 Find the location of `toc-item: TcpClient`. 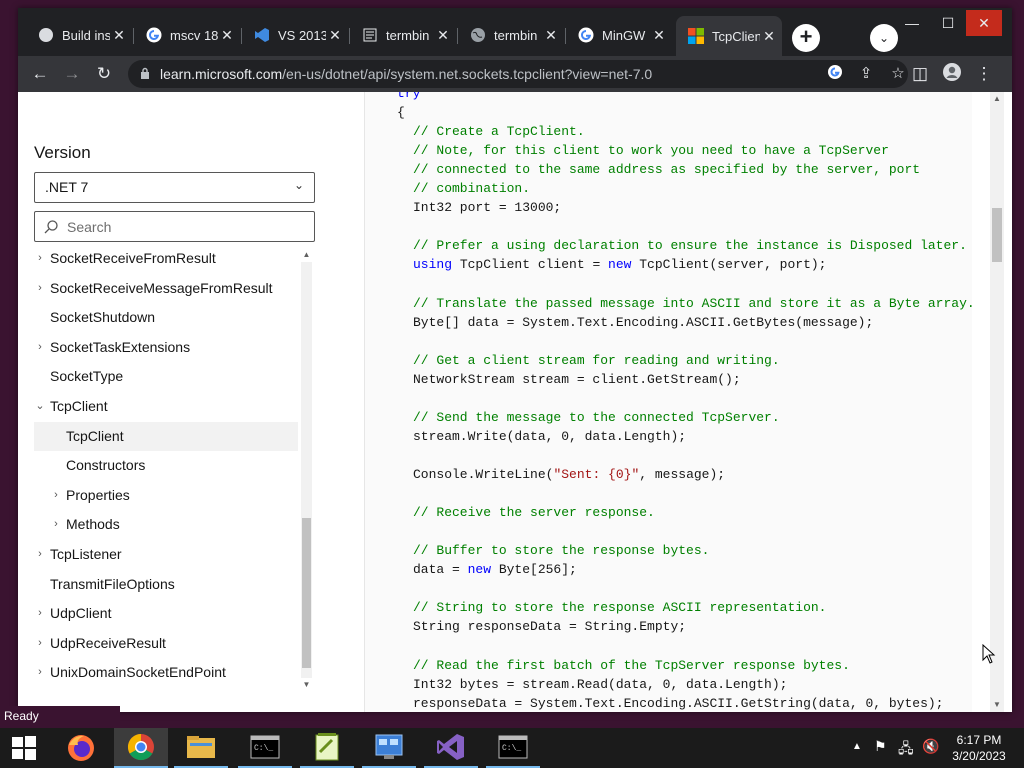

toc-item: TcpClient is located at coordinates (166, 436).